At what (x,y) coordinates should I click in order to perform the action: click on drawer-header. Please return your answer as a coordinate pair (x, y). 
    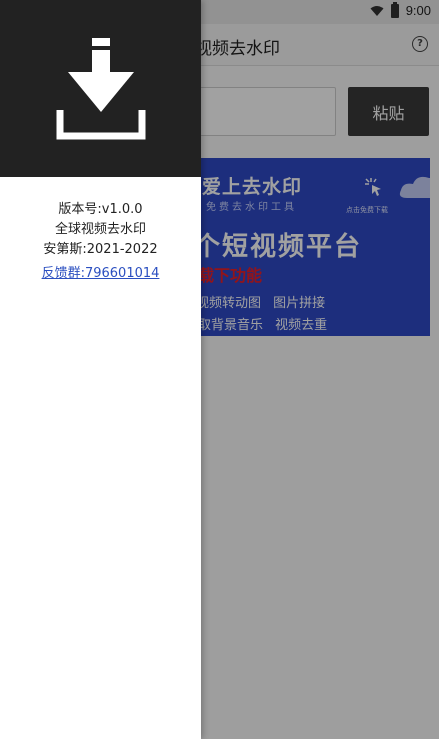
    Looking at the image, I should click on (100, 88).